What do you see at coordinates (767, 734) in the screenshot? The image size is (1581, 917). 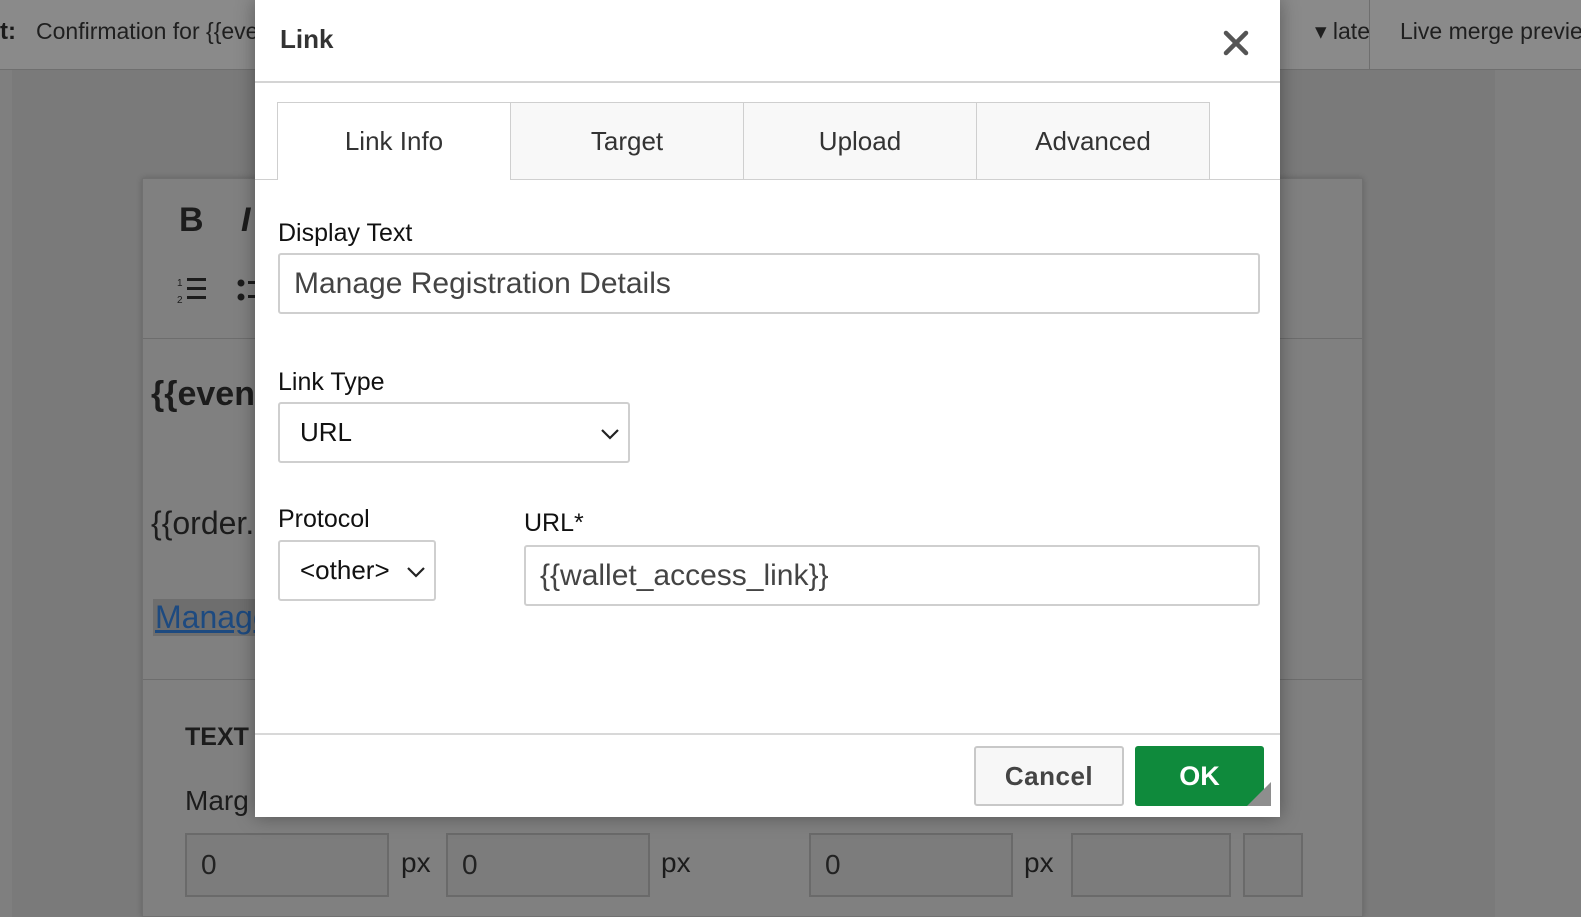 I see `footer-divider` at bounding box center [767, 734].